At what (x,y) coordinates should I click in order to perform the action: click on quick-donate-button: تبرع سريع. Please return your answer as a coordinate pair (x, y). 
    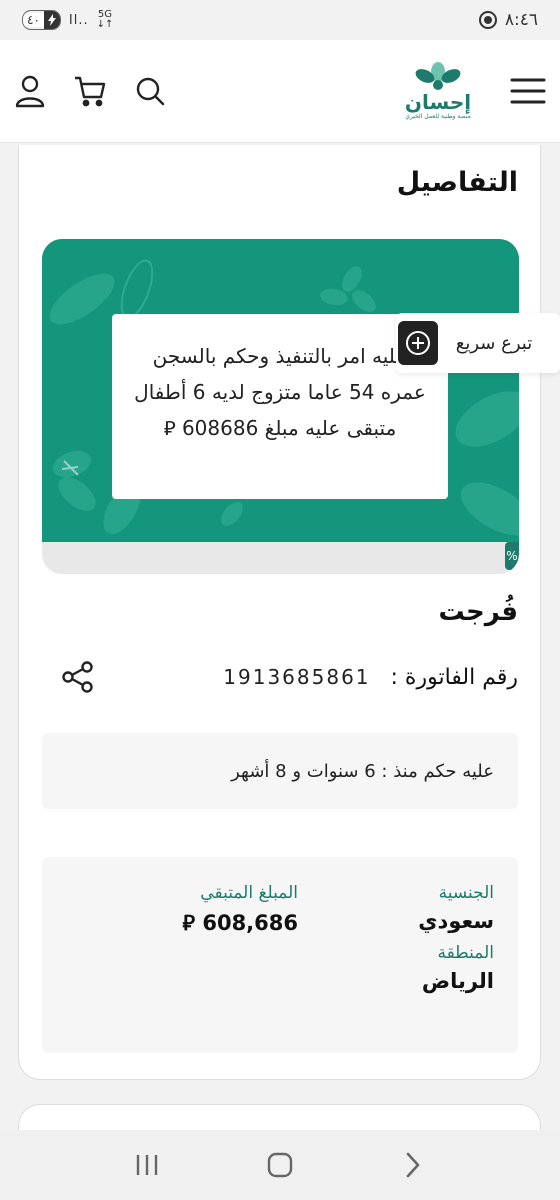
    Looking at the image, I should click on (478, 343).